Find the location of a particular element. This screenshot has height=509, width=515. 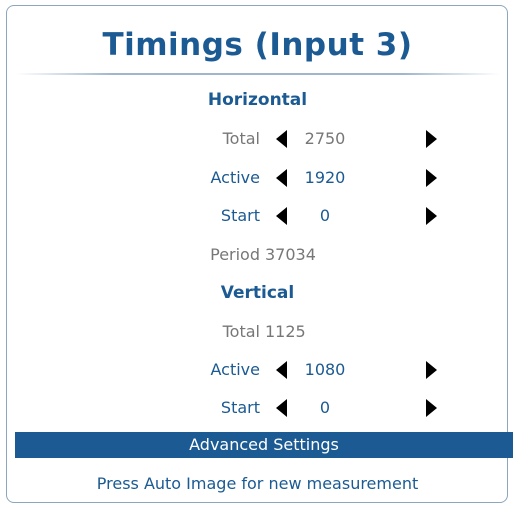

h-active-decrease-icon is located at coordinates (281, 178).